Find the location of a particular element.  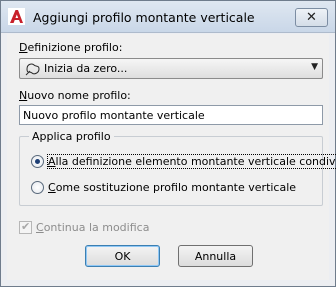

title-bar: Aggiungi profilo montante verticale ✕ is located at coordinates (168, 17).